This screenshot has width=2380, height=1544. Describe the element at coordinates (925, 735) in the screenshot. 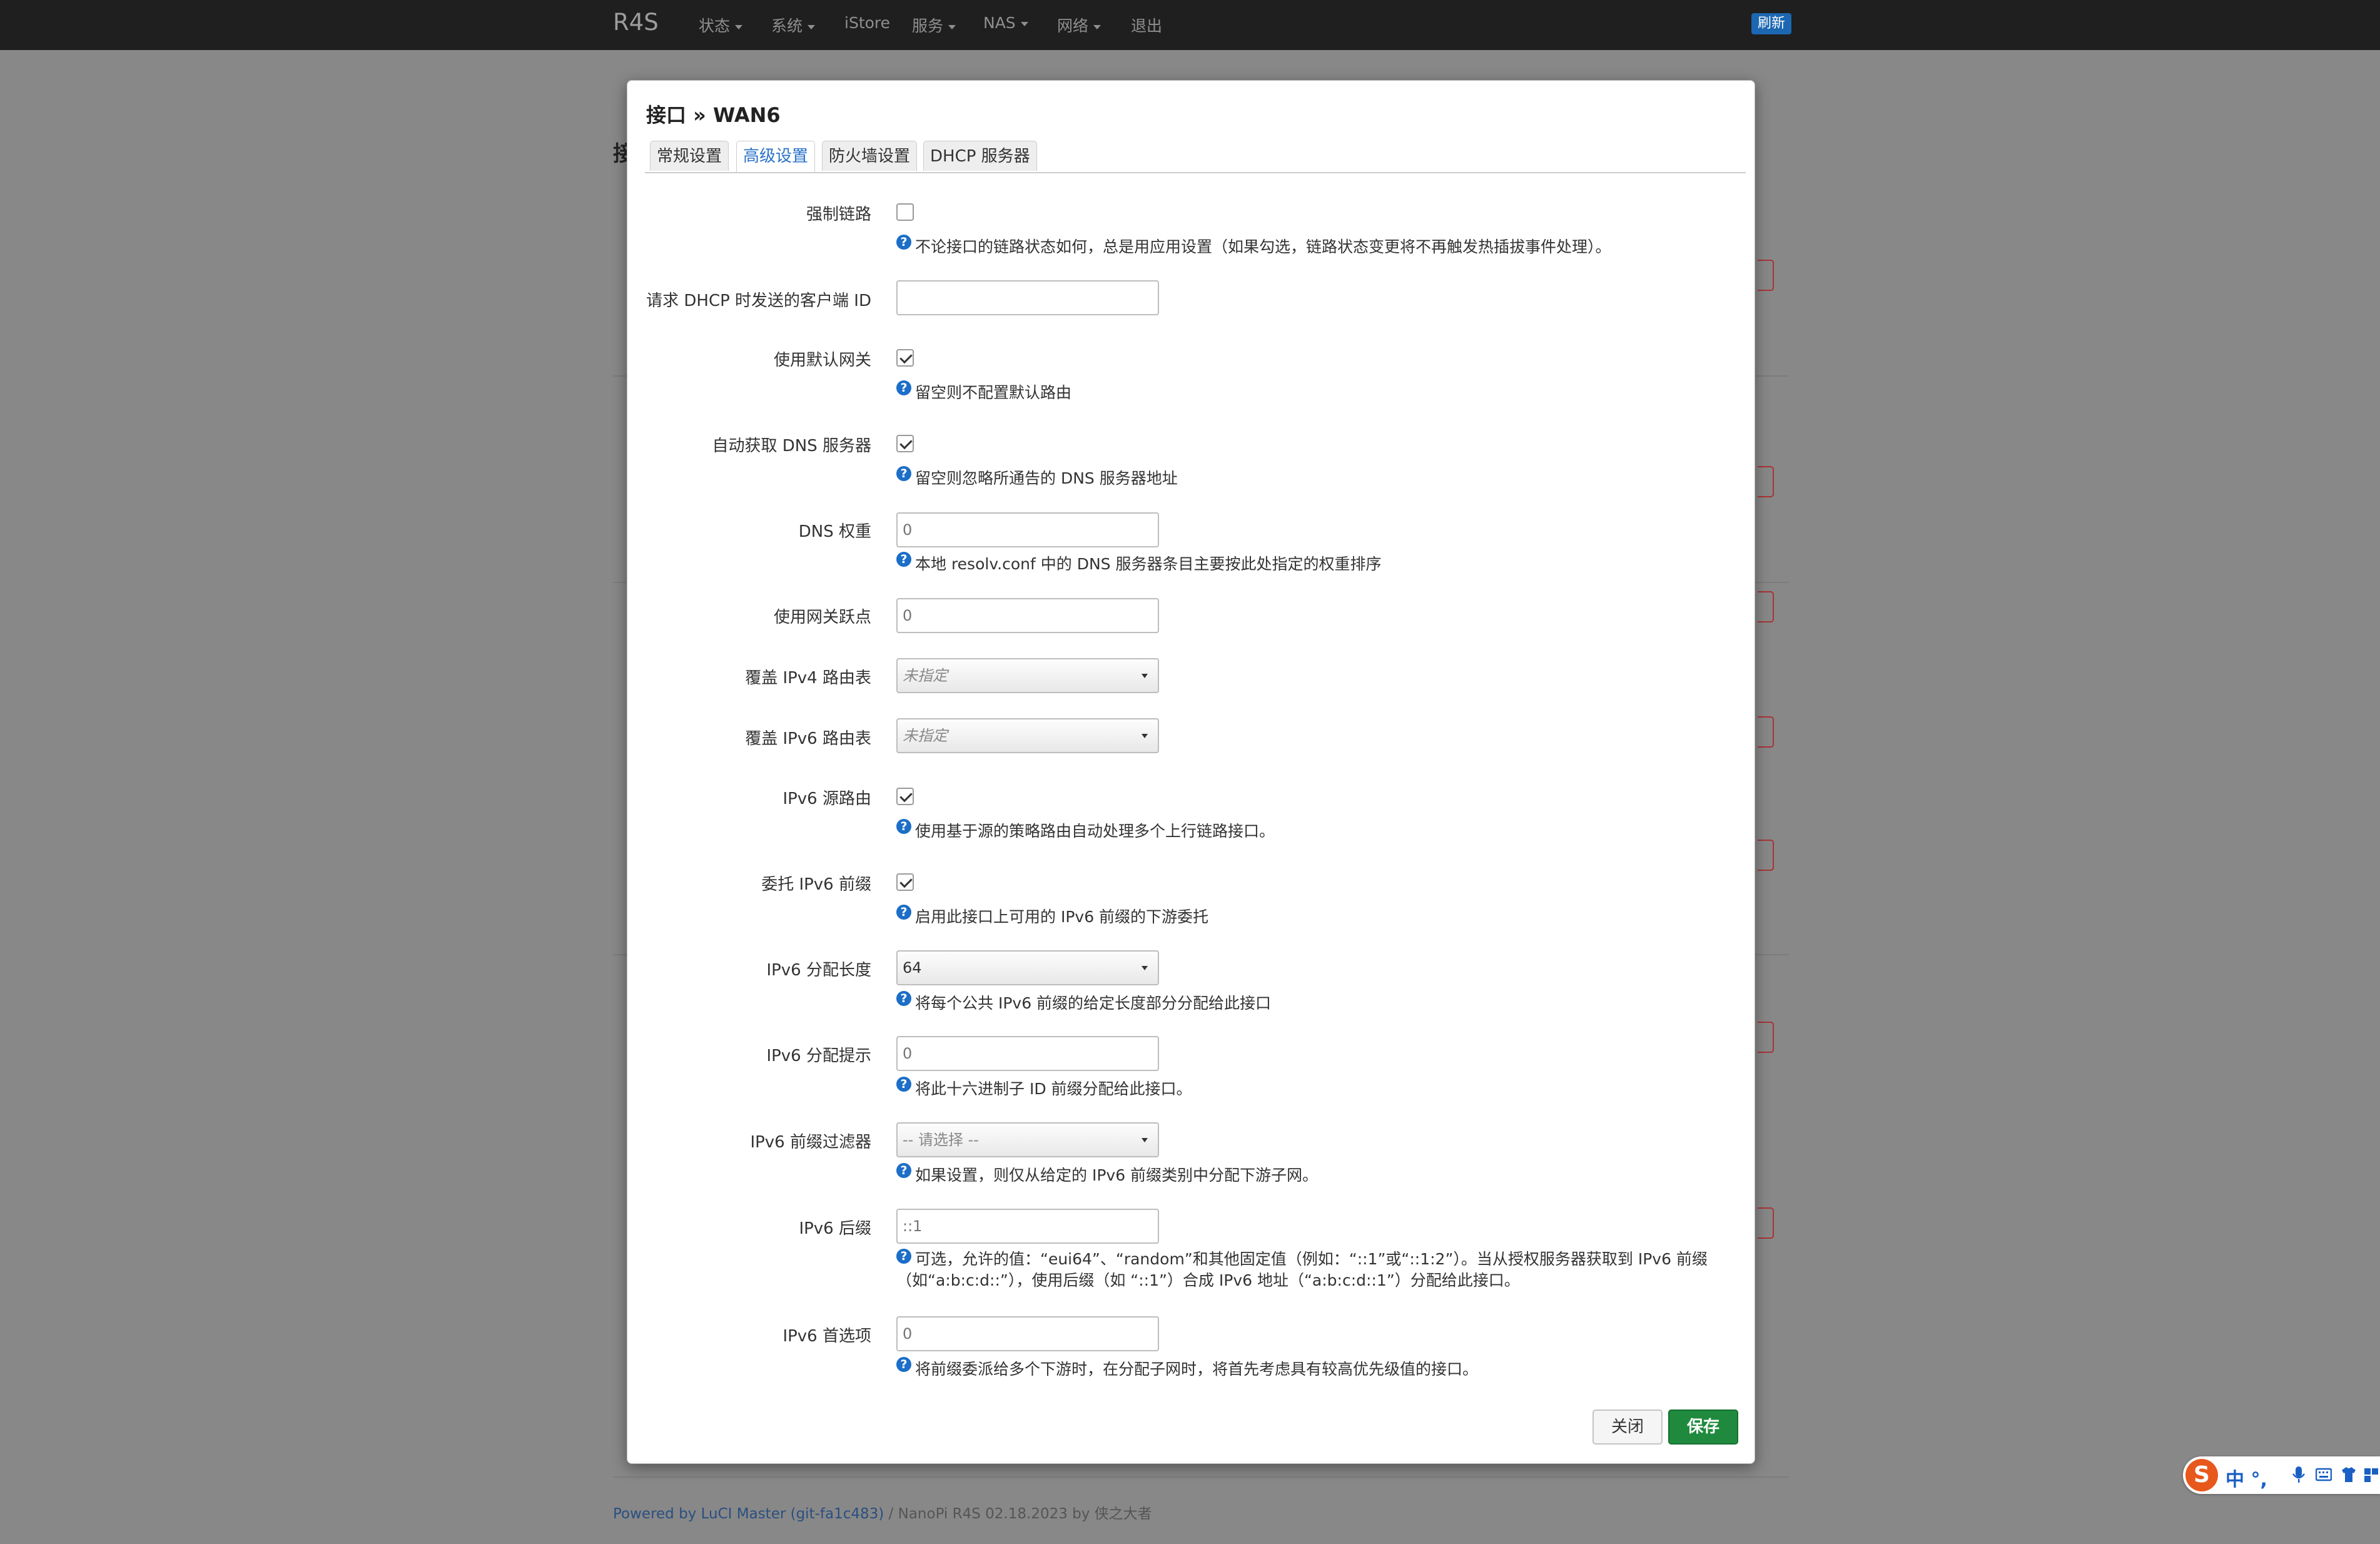

I see `ipv6-table-selected: 未指定` at that location.